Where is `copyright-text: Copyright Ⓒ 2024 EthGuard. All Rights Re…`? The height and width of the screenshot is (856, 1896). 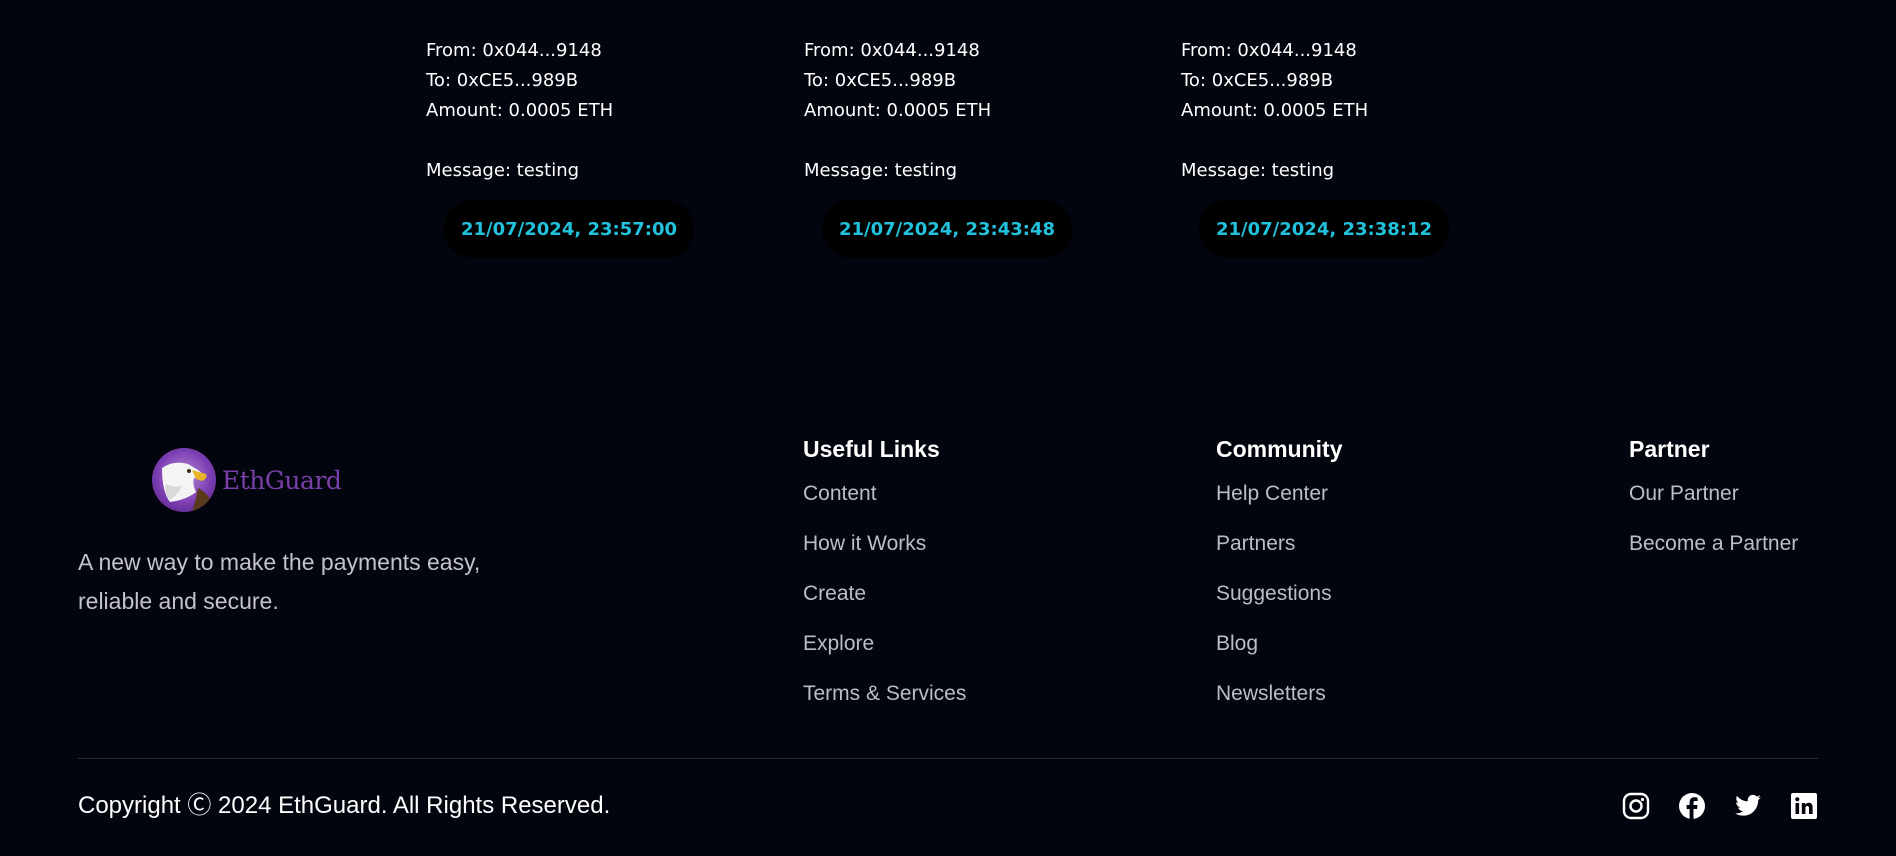 copyright-text: Copyright Ⓒ 2024 EthGuard. All Rights Re… is located at coordinates (344, 805).